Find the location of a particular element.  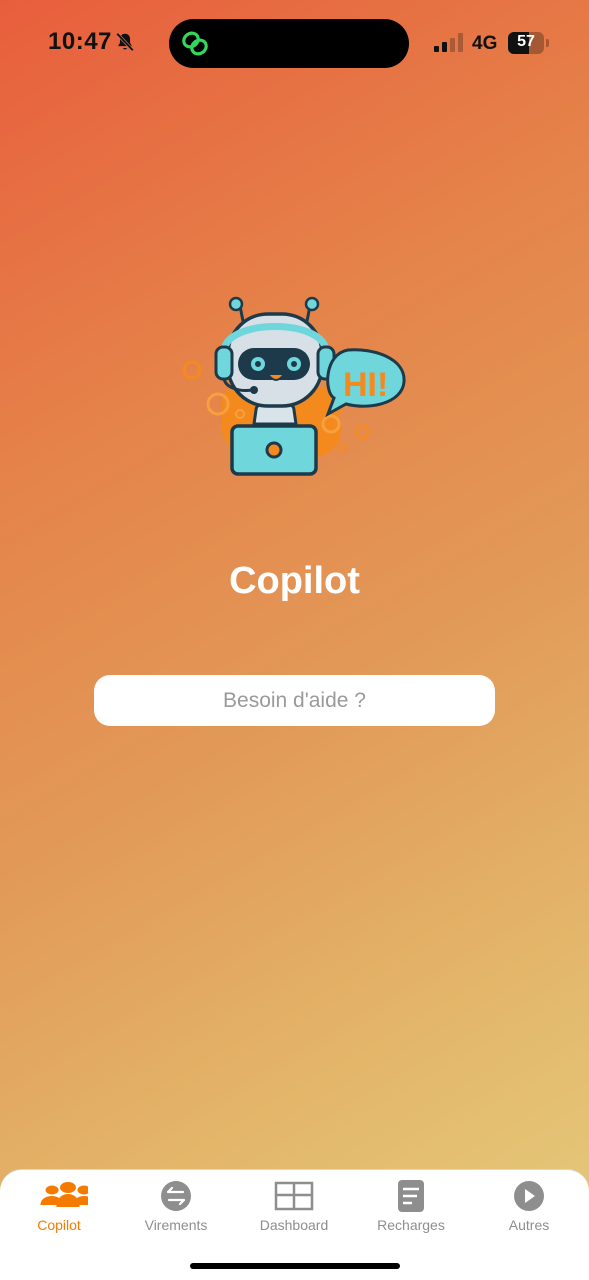

page-title: Copilot is located at coordinates (294, 581).